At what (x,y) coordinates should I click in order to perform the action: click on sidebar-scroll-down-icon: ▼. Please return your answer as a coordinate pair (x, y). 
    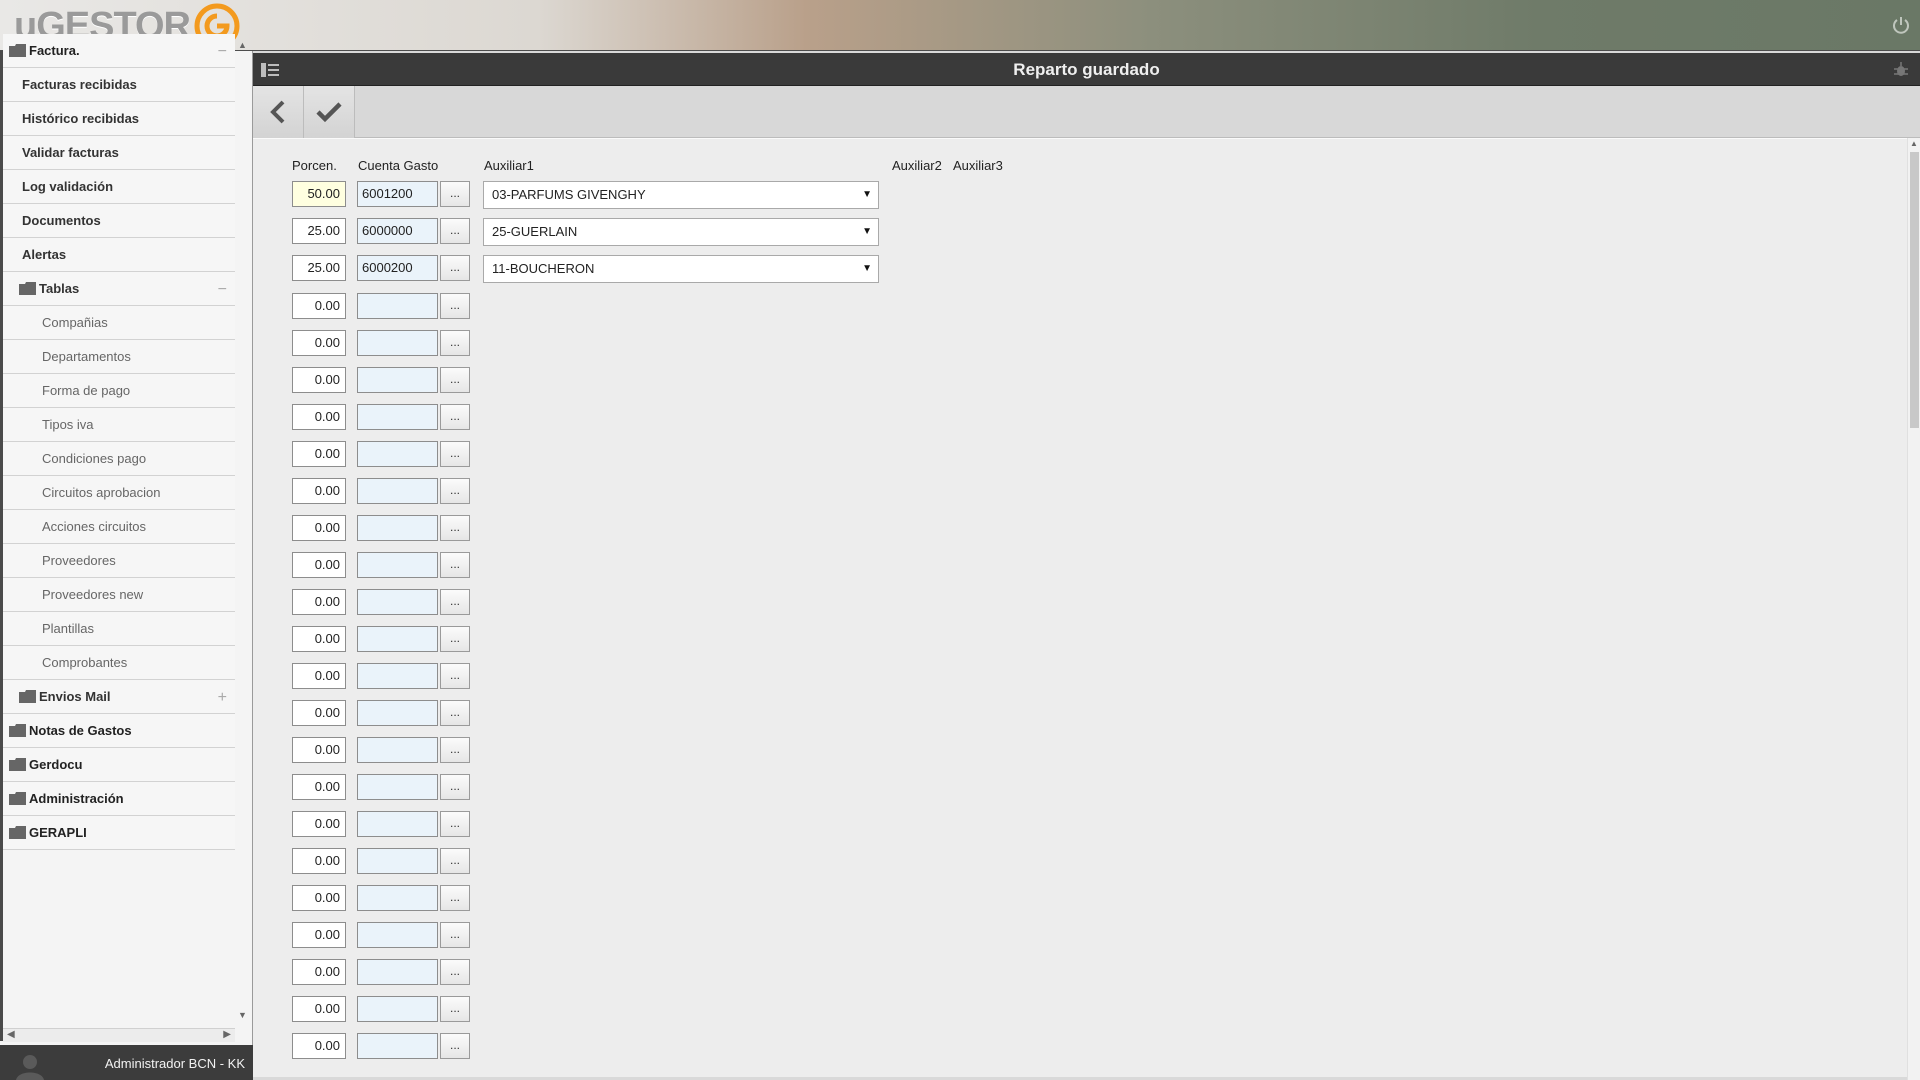
    Looking at the image, I should click on (242, 1015).